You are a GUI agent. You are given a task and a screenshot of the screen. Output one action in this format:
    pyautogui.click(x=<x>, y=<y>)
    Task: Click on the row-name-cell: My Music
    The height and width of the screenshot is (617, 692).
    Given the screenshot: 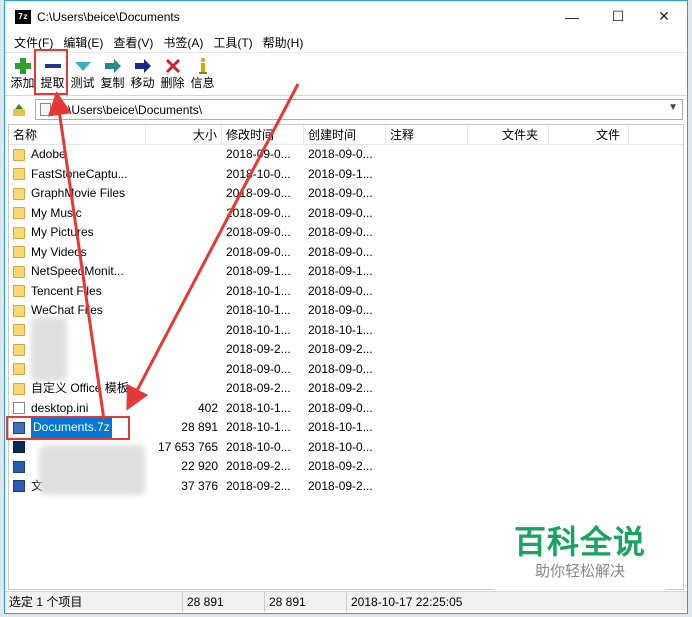 What is the action you would take?
    pyautogui.click(x=77, y=214)
    